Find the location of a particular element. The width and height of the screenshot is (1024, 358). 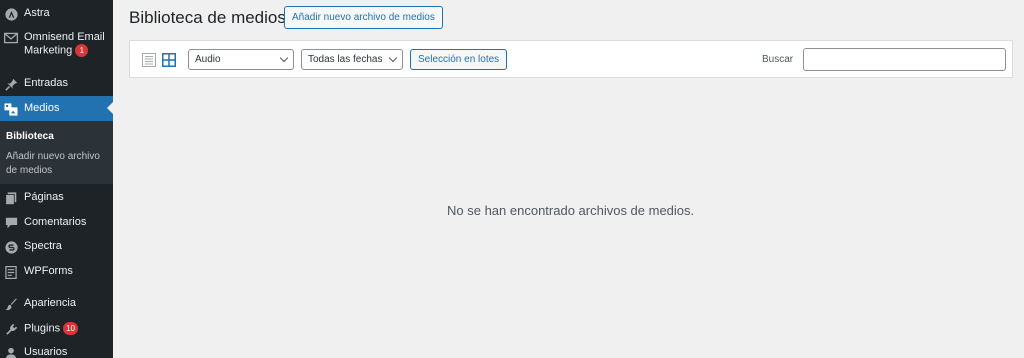

date-filter: Todas las fechas is located at coordinates (352, 59).